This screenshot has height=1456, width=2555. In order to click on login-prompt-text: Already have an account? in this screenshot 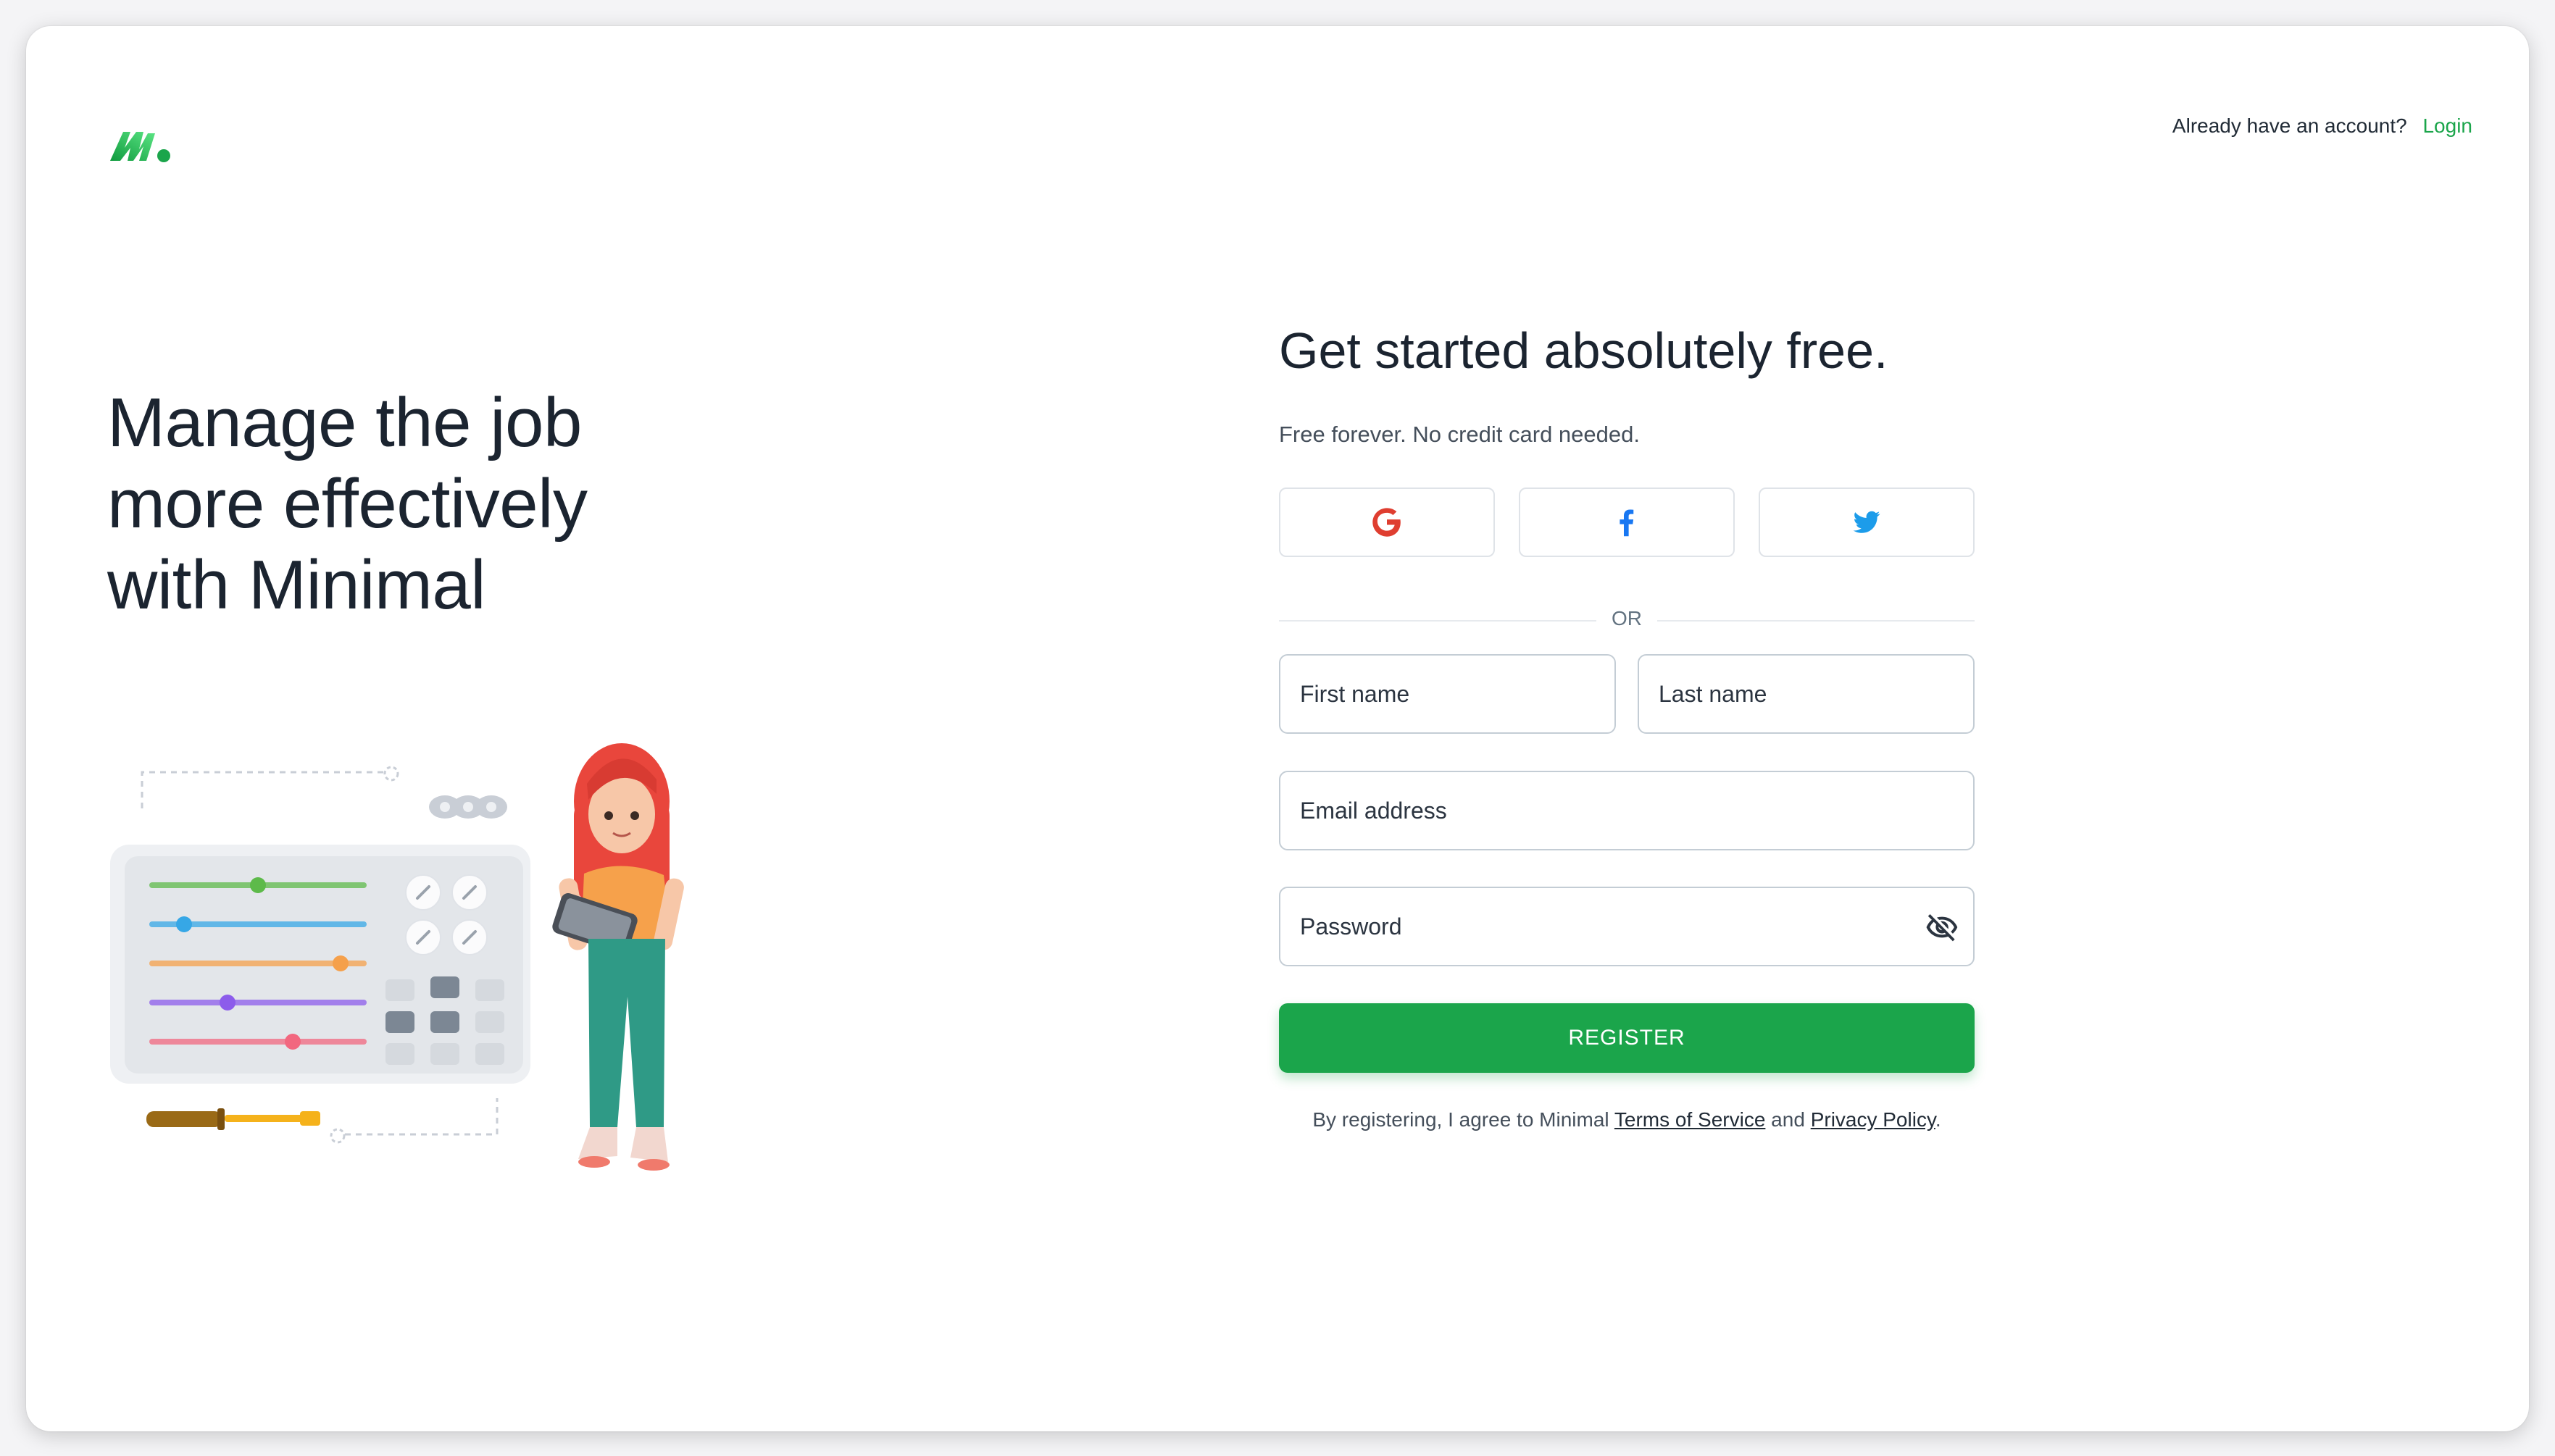, I will do `click(2289, 125)`.